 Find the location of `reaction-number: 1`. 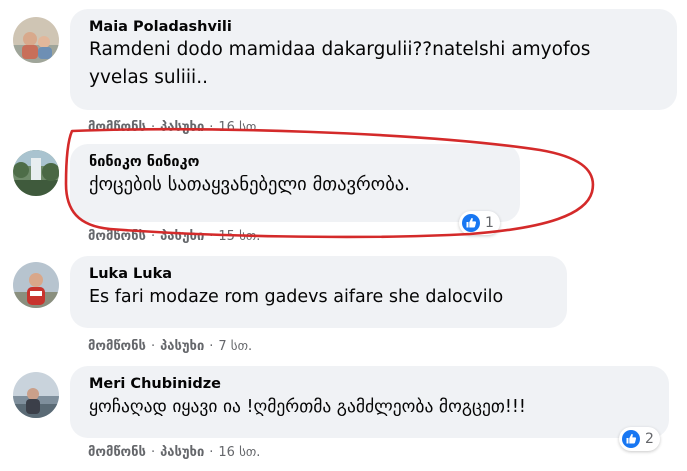

reaction-number: 1 is located at coordinates (489, 223).